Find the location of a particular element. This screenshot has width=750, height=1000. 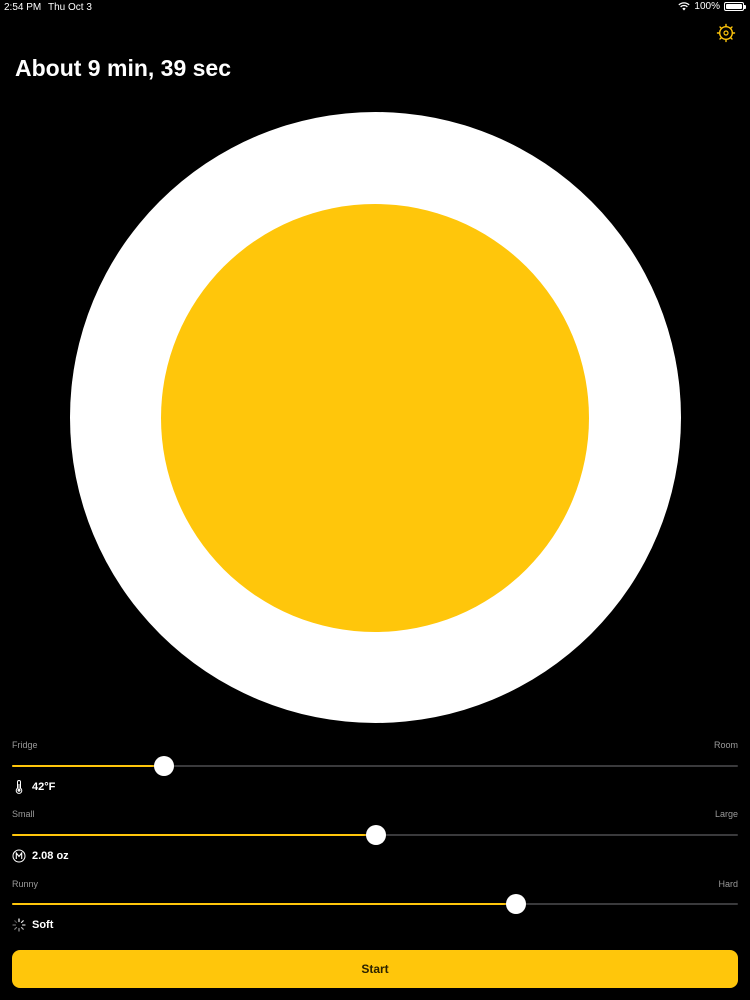

temperature-value-row: 42°F is located at coordinates (33, 787).